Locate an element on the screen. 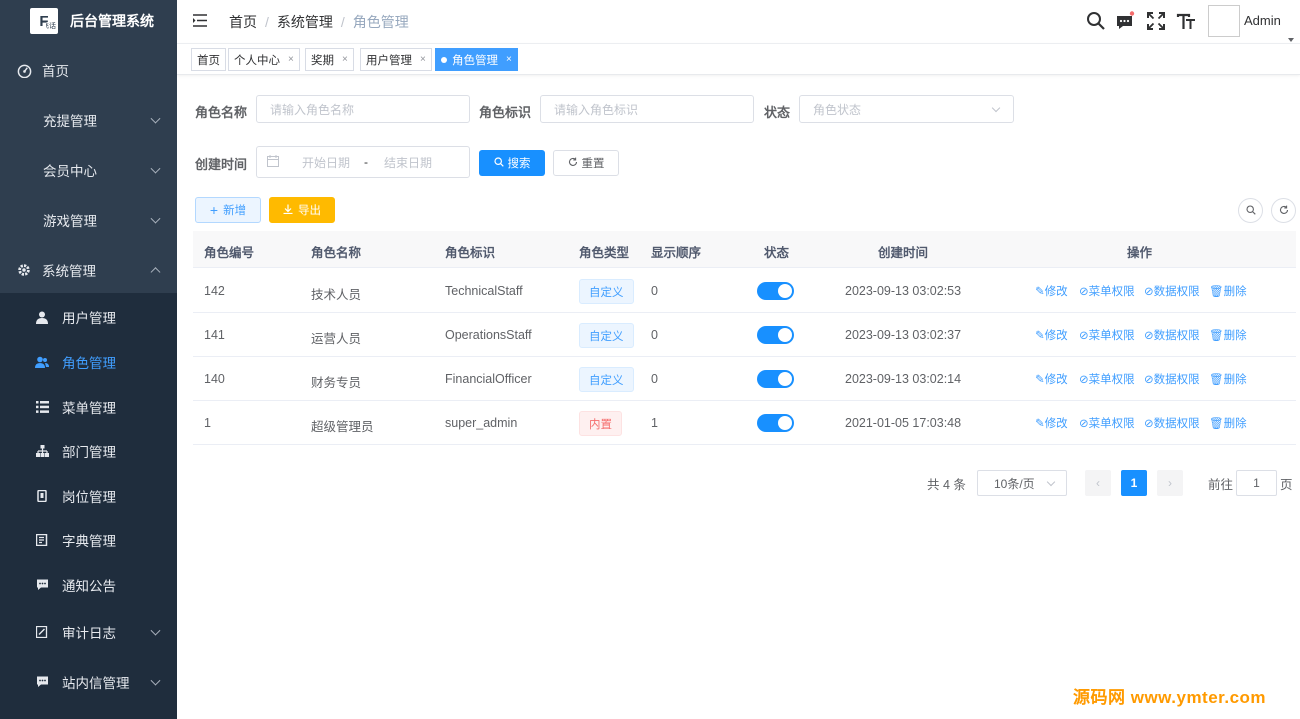 The image size is (1300, 719). sidebar-item-label: 用户管理 is located at coordinates (89, 318).